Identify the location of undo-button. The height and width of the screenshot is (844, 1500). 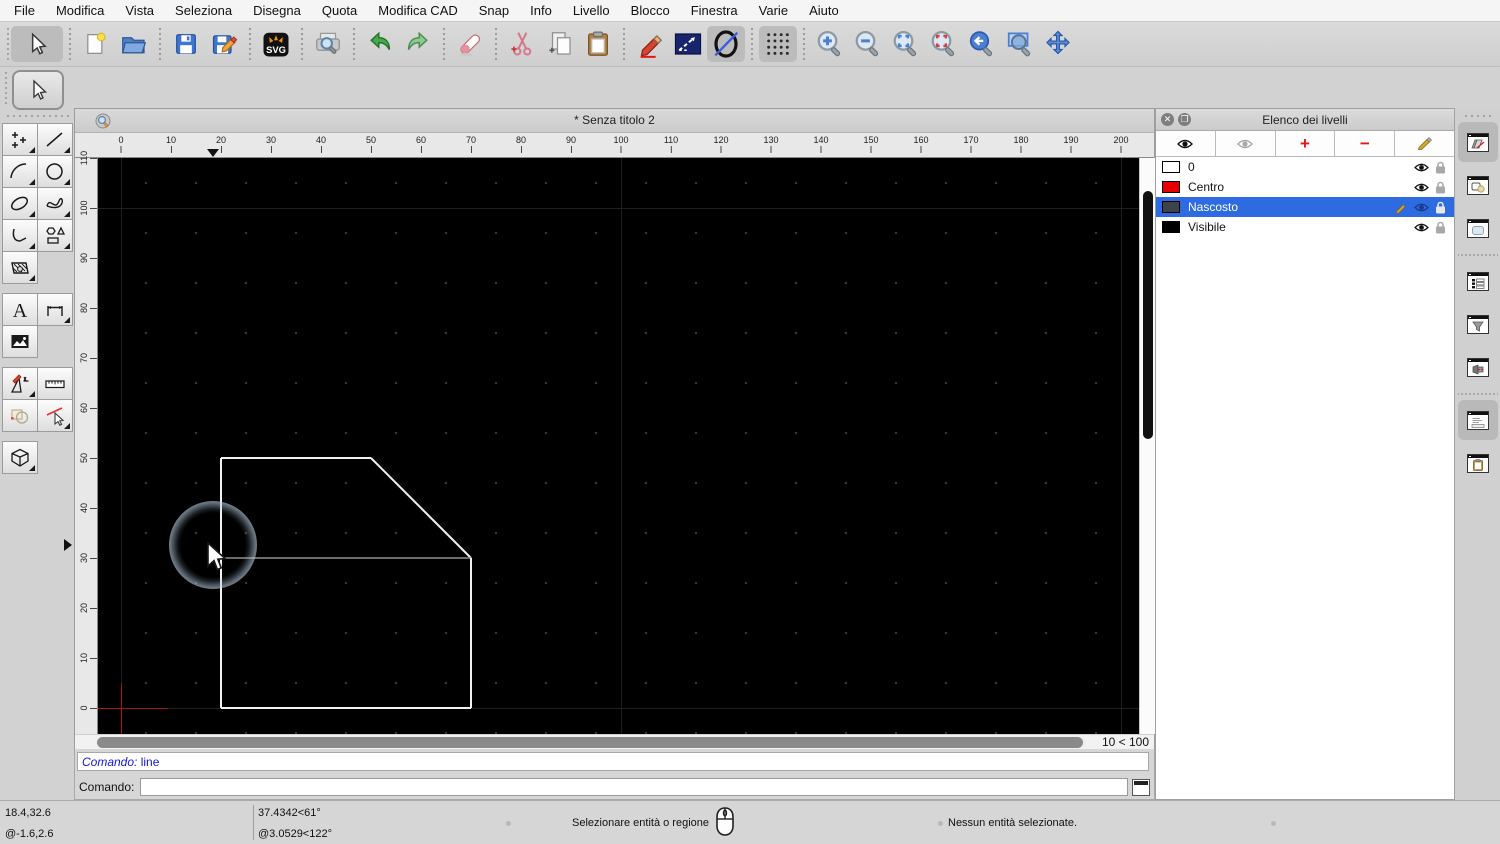
(380, 44).